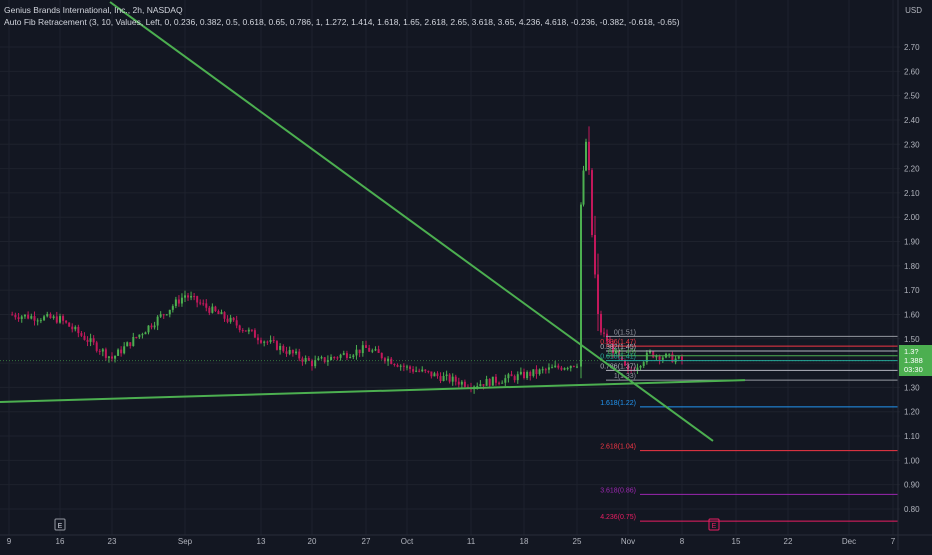 This screenshot has width=932, height=555. Describe the element at coordinates (912, 460) in the screenshot. I see `y-tick-label: 1.00` at that location.